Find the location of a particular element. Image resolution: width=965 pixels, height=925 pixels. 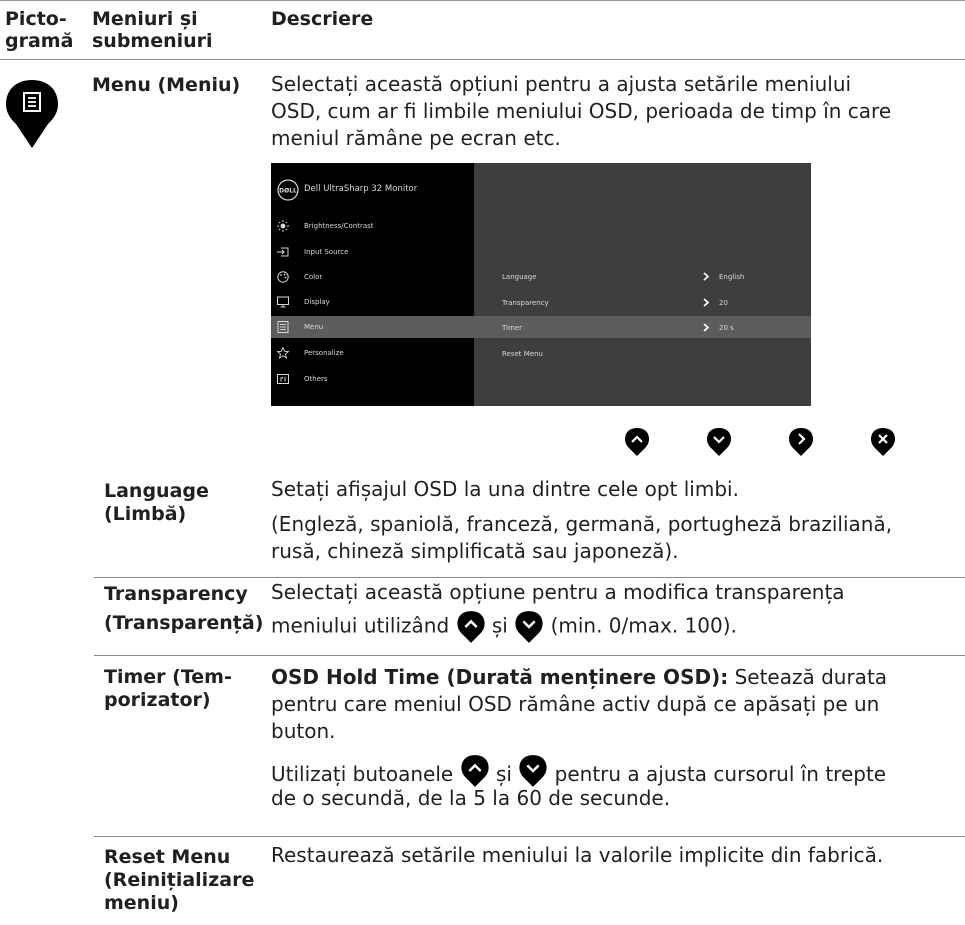

name-line: Language is located at coordinates (156, 491).